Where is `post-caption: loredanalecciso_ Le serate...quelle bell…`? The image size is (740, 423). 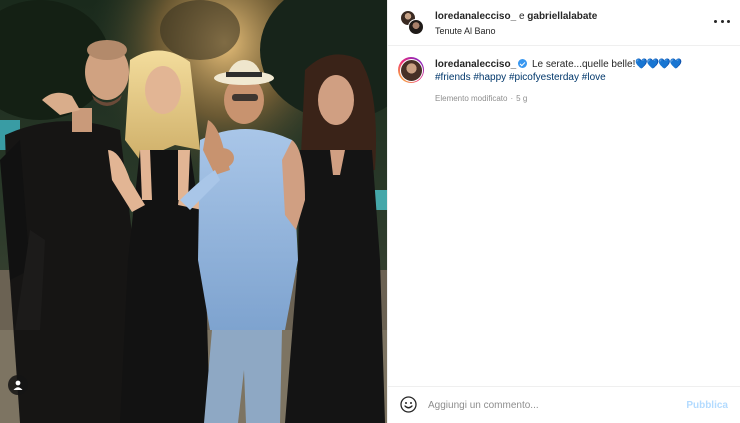
post-caption: loredanalecciso_ Le serate...quelle bell… is located at coordinates (564, 74).